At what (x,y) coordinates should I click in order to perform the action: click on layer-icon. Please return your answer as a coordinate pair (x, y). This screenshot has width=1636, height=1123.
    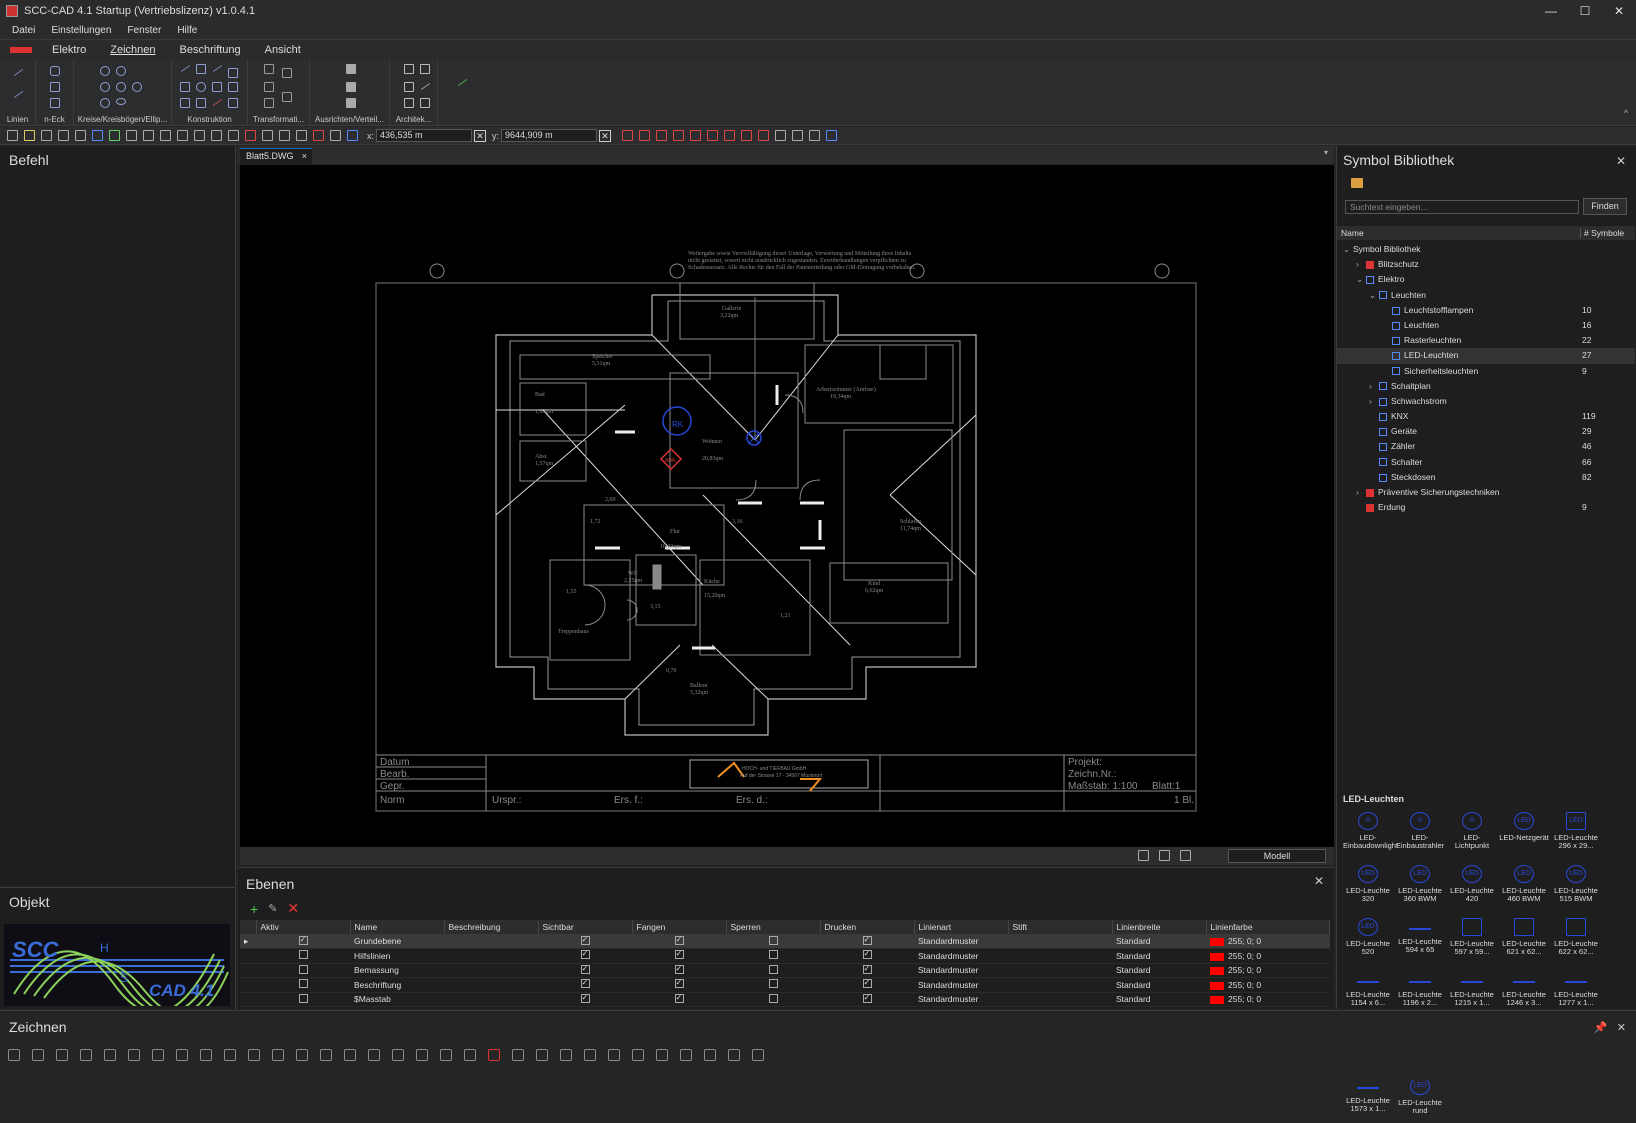
    Looking at the image, I should click on (815, 135).